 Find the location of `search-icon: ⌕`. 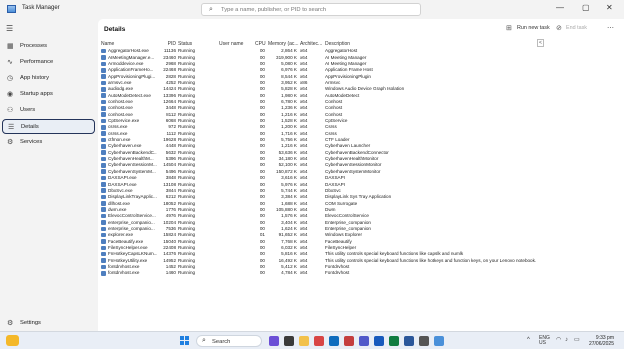

search-icon: ⌕ is located at coordinates (204, 340).